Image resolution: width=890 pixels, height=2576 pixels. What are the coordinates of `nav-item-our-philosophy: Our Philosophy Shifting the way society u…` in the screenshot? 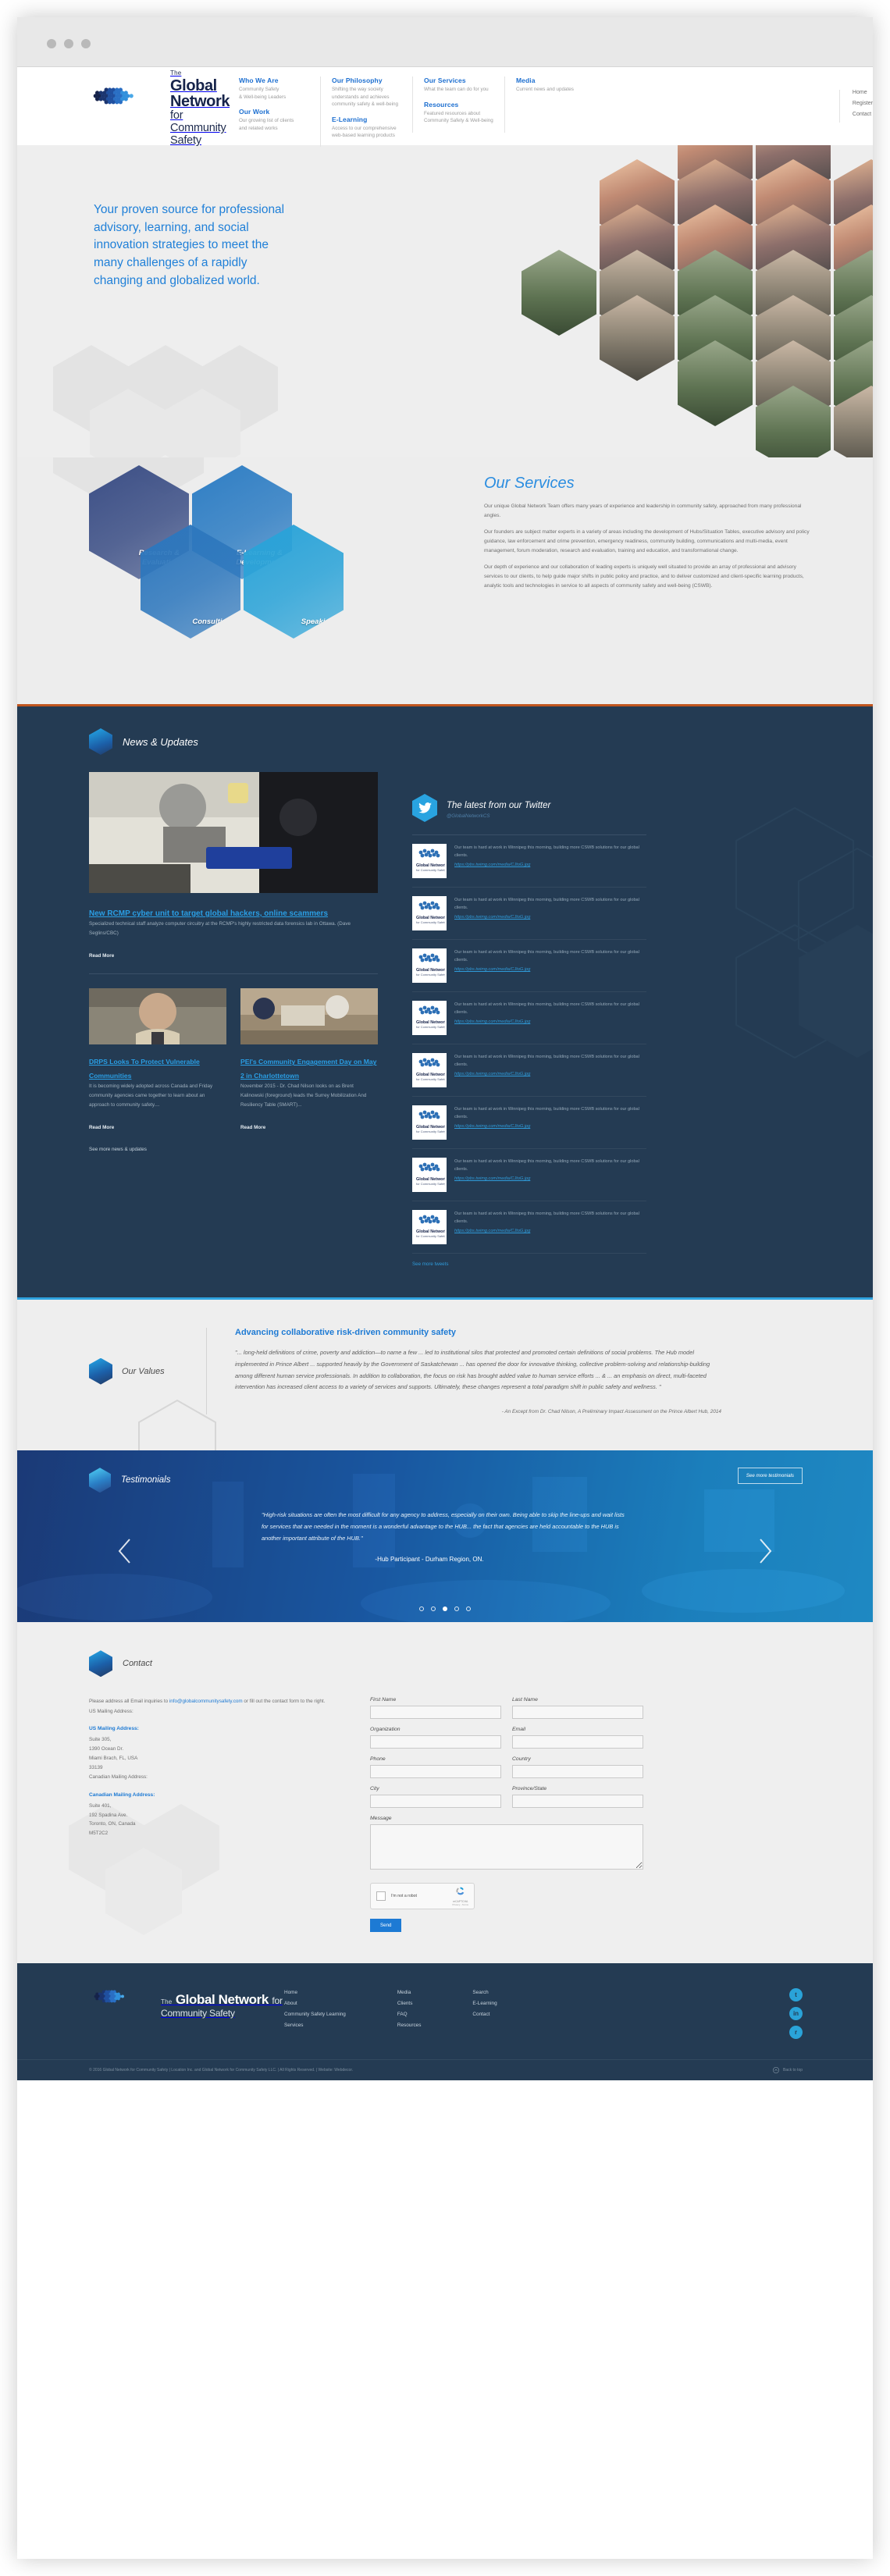 It's located at (366, 92).